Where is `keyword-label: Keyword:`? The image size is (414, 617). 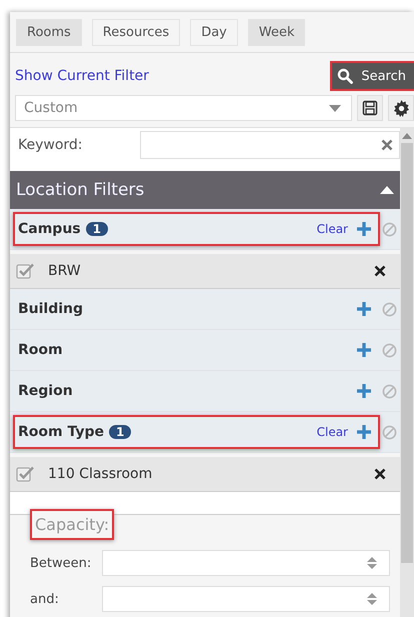 keyword-label: Keyword: is located at coordinates (51, 145).